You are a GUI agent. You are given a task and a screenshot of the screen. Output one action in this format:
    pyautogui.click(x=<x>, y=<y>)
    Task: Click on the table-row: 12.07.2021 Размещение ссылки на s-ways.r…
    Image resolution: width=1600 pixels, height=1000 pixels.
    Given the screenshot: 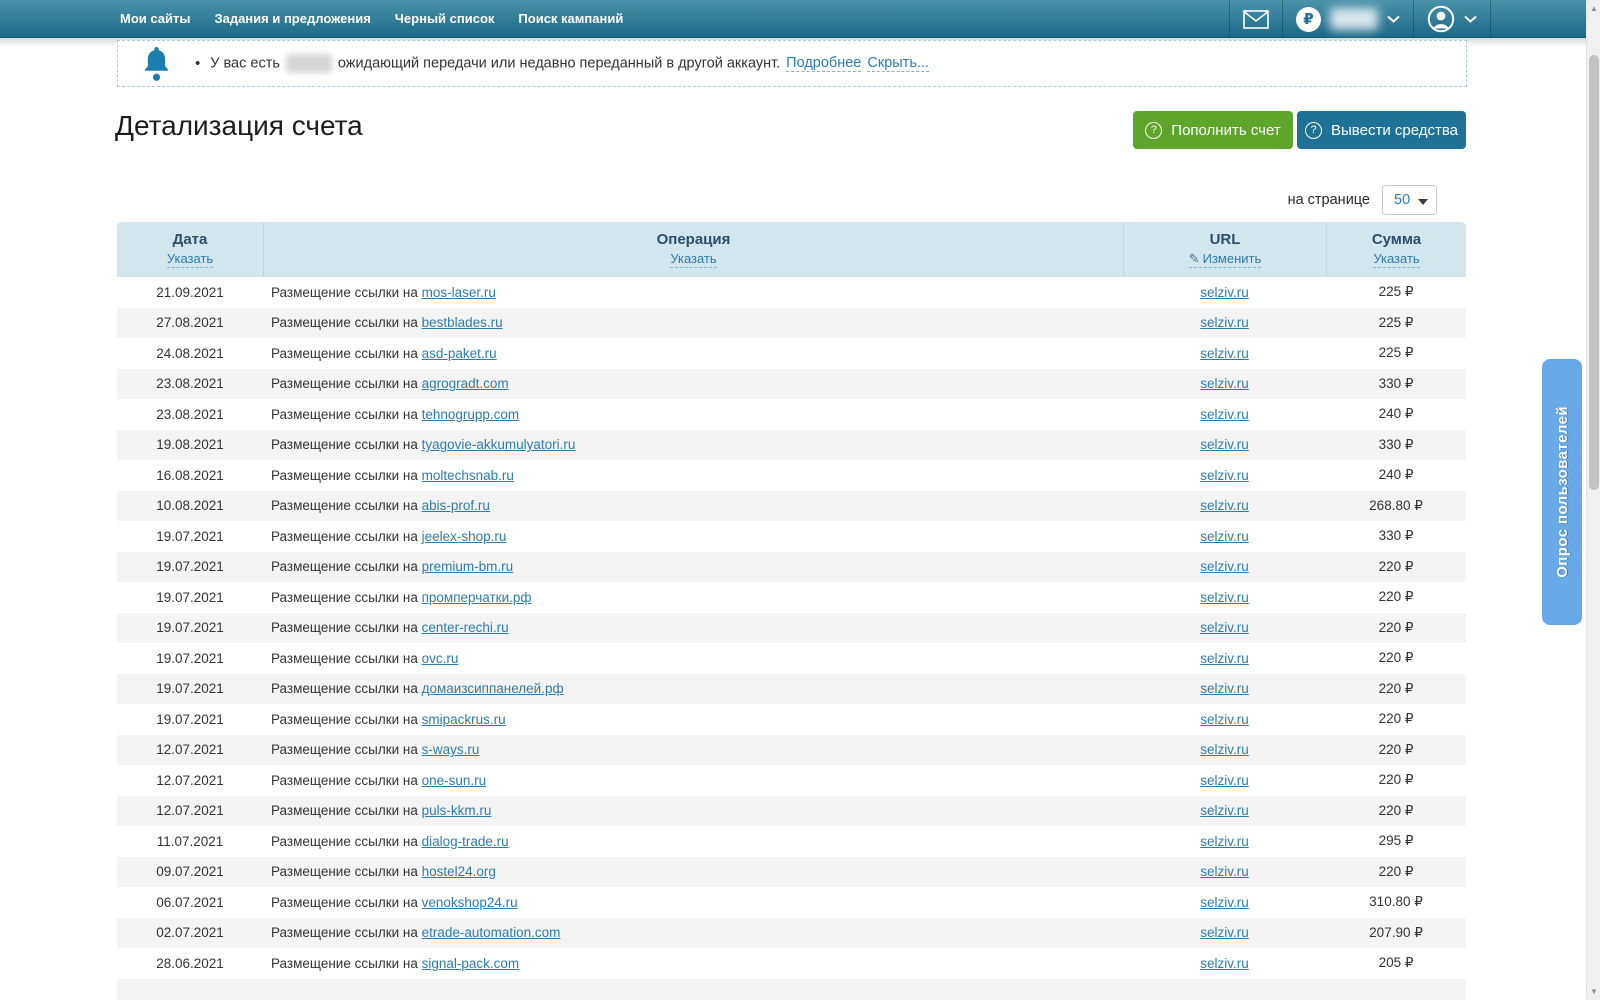 What is the action you would take?
    pyautogui.click(x=791, y=749)
    